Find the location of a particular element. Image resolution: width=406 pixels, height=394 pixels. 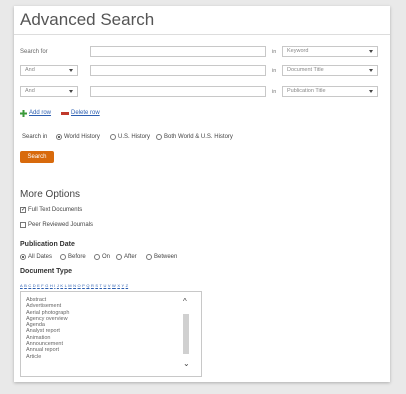

alphabet-index: ABCDEFGHIJKLMNOPQRSTUVWXYZ is located at coordinates (75, 285).